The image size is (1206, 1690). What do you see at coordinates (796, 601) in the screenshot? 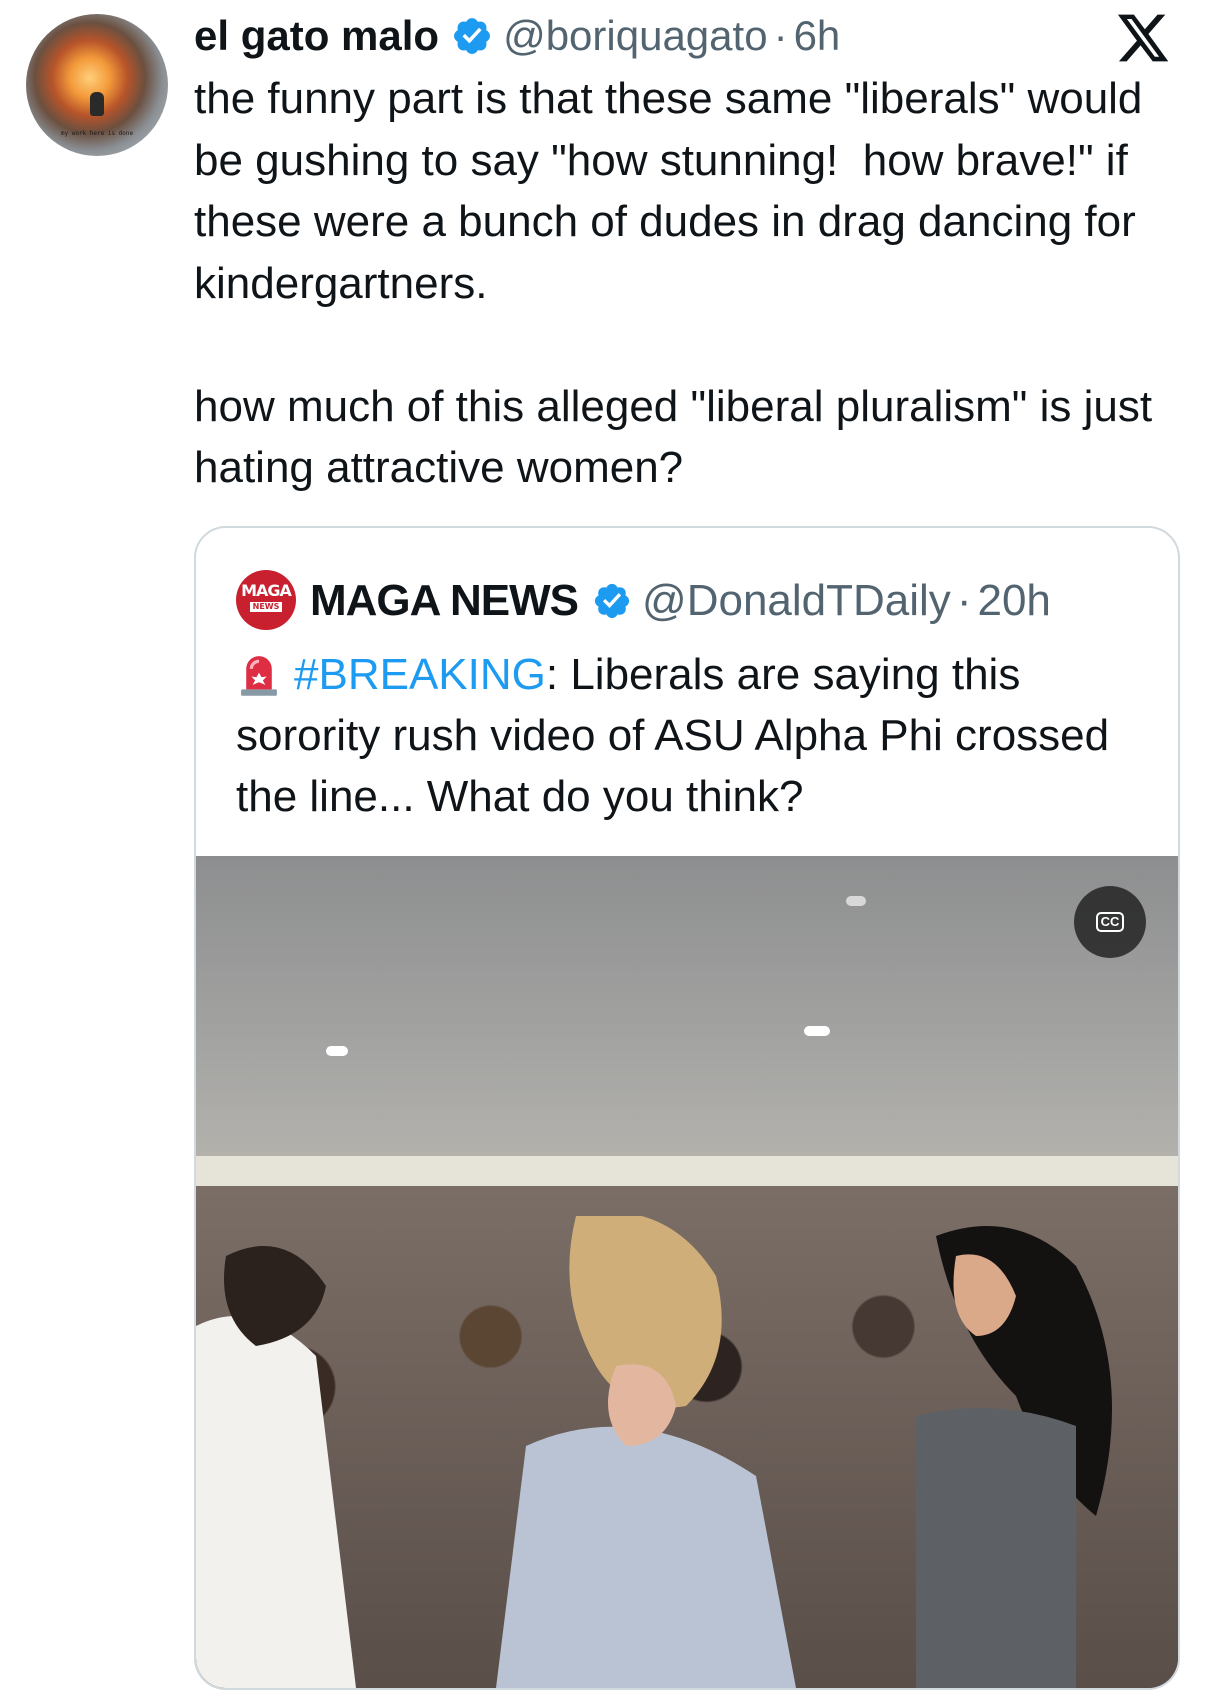
I see `quoted-author-handle: @DonaldTDaily` at bounding box center [796, 601].